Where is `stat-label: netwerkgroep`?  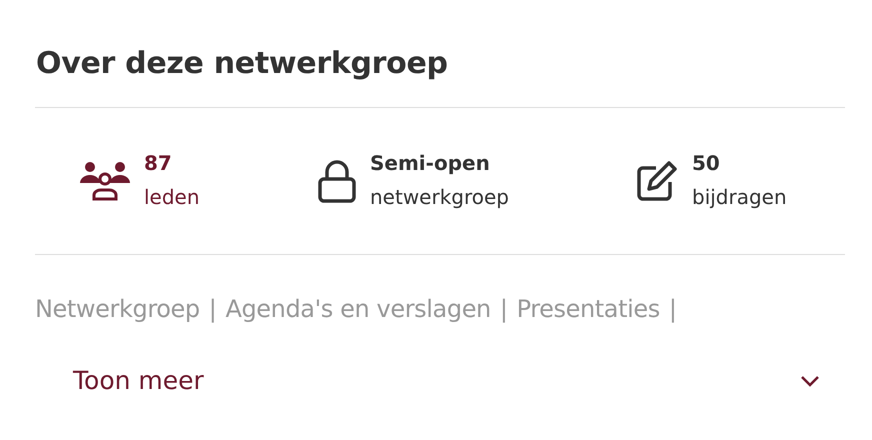 stat-label: netwerkgroep is located at coordinates (440, 197).